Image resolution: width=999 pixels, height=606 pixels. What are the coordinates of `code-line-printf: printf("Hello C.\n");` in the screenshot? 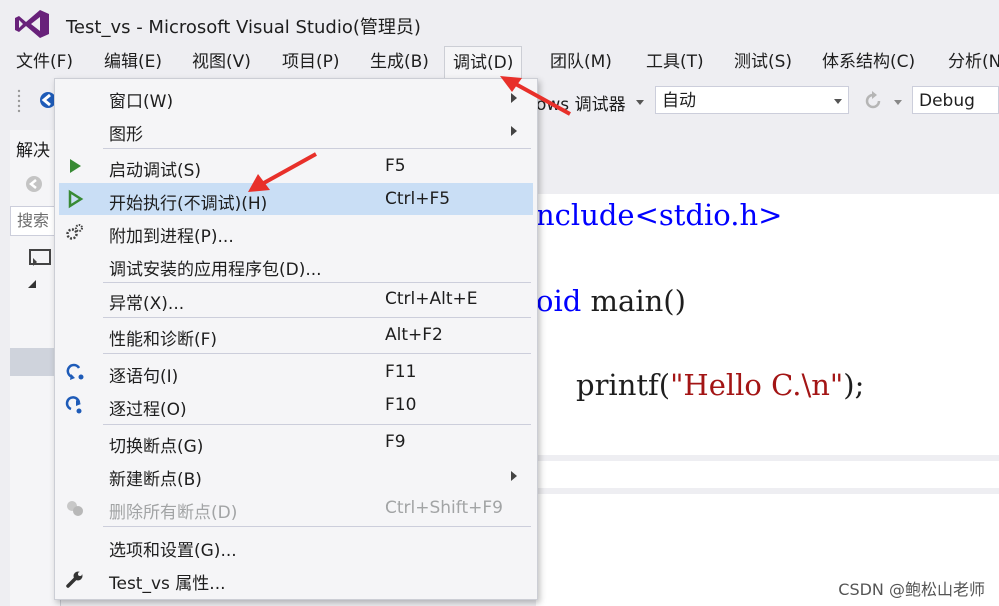 It's located at (720, 385).